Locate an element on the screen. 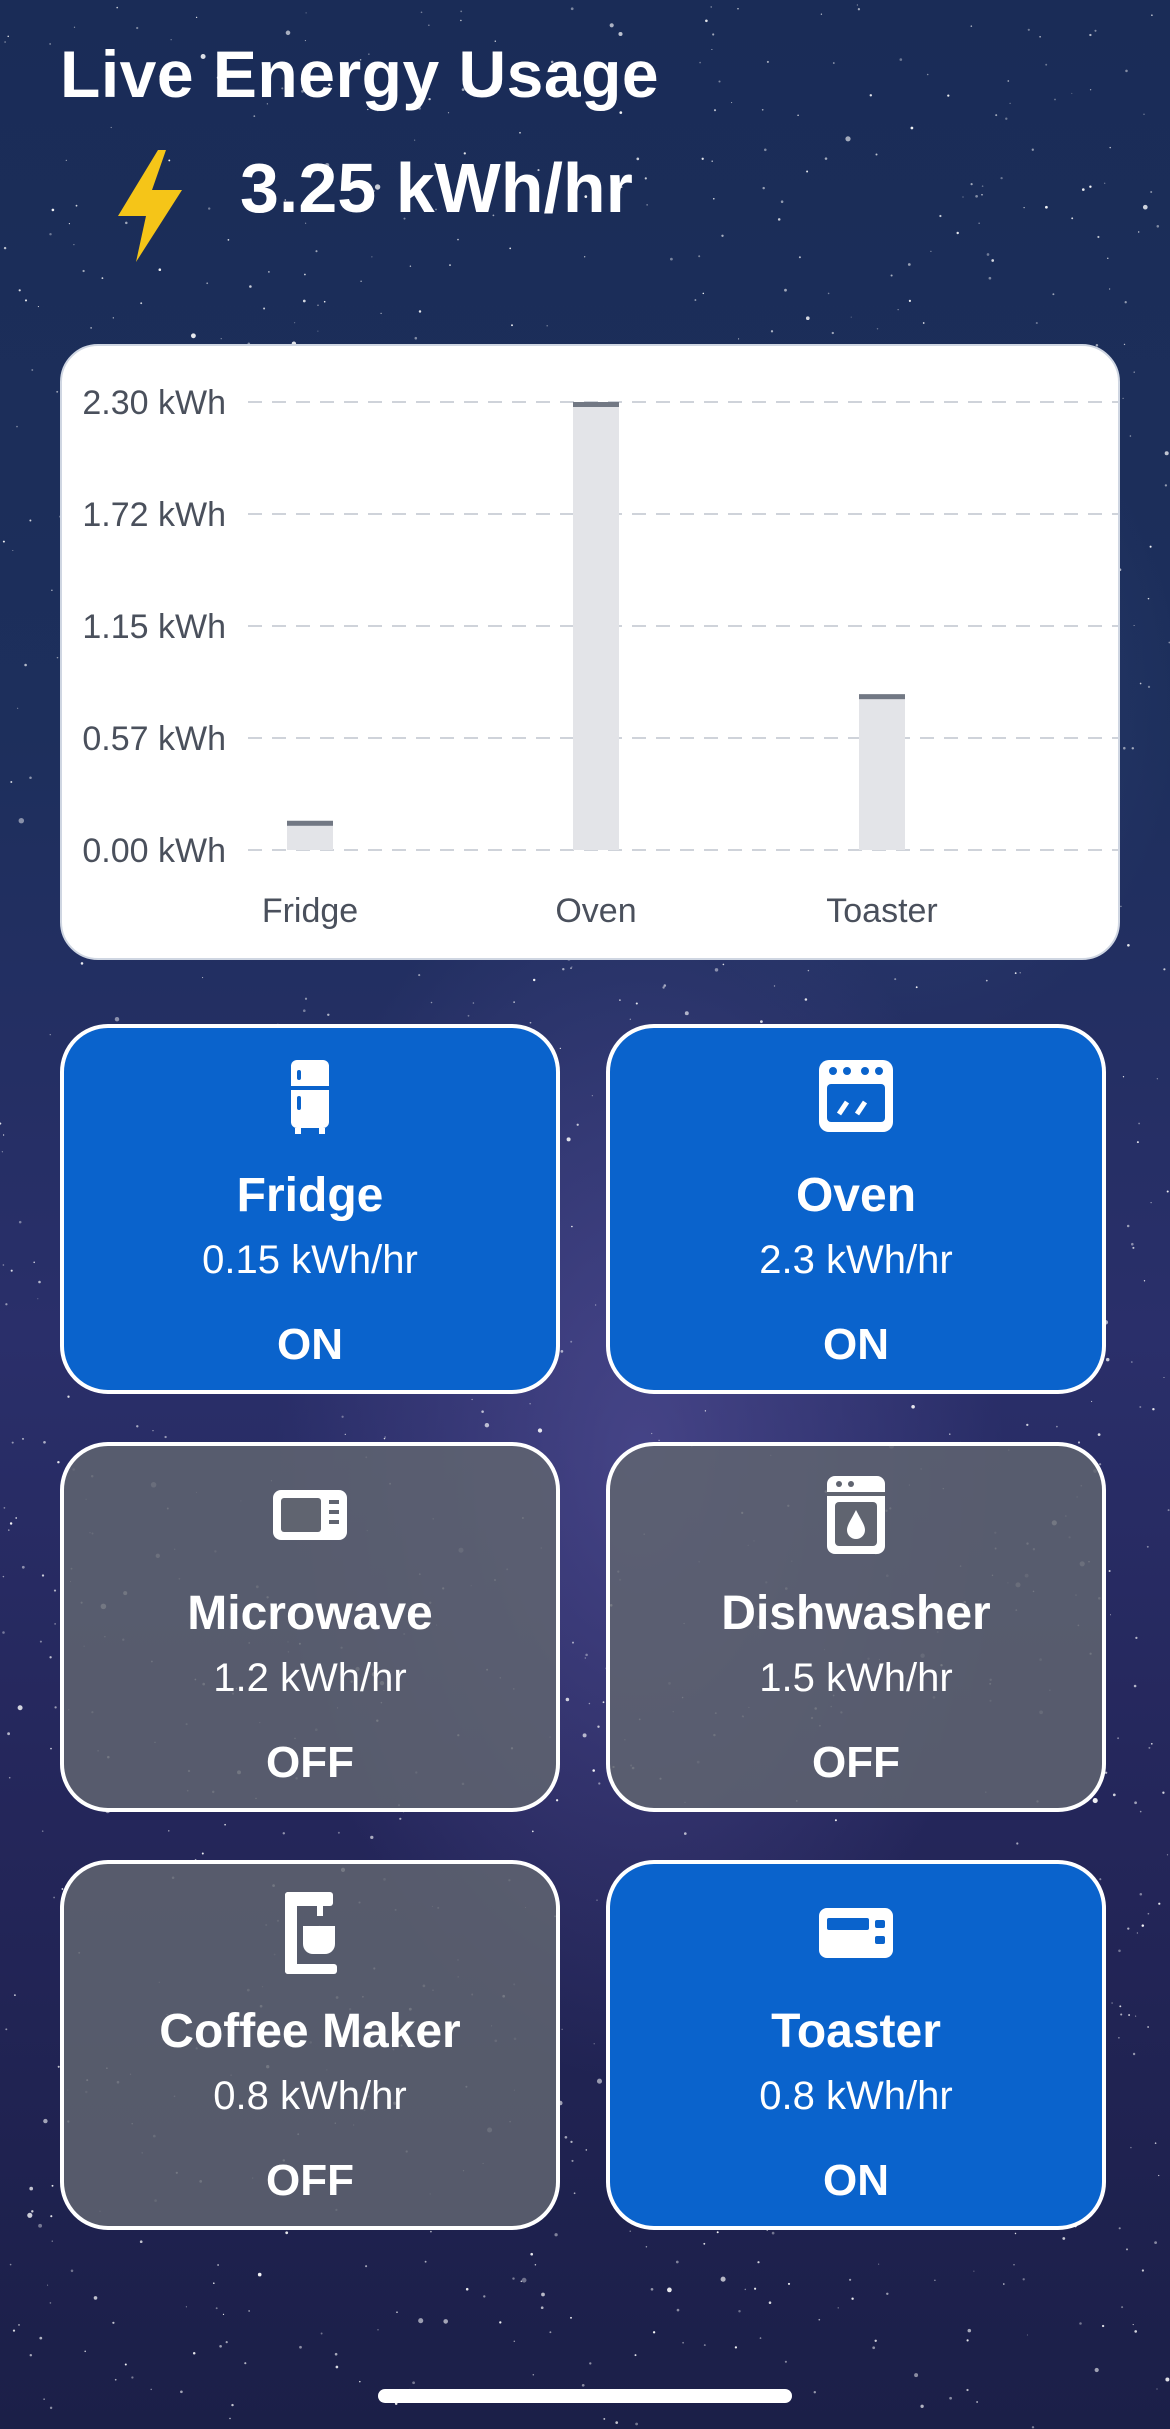 This screenshot has height=2429, width=1170. y-tick-label: 0.00 kWh is located at coordinates (154, 851).